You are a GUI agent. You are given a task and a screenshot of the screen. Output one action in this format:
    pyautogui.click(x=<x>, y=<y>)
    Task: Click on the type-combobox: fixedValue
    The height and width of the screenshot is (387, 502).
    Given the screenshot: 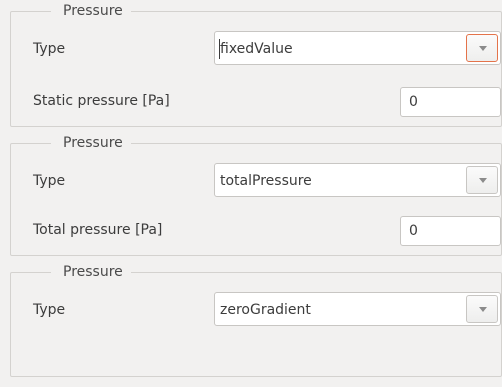 What is the action you would take?
    pyautogui.click(x=357, y=48)
    